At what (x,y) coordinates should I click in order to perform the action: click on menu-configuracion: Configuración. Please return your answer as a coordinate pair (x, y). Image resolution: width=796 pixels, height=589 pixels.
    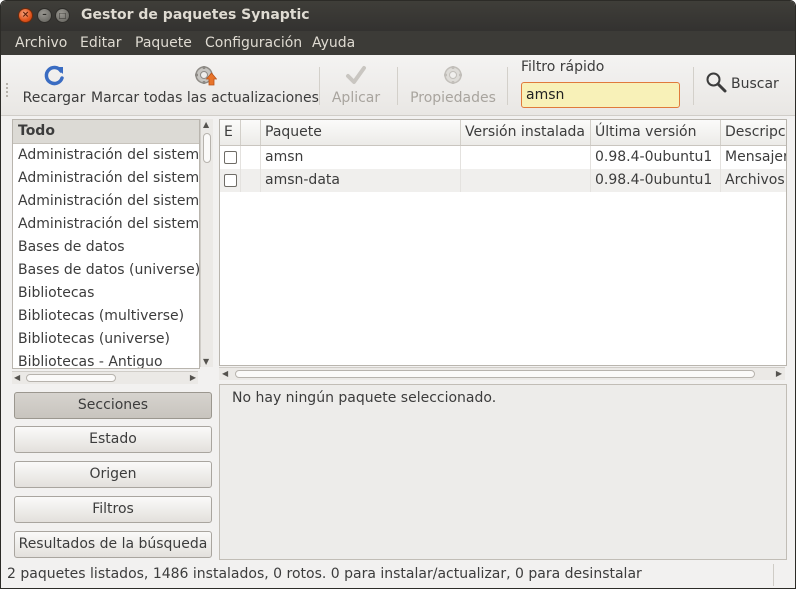
    Looking at the image, I should click on (253, 43).